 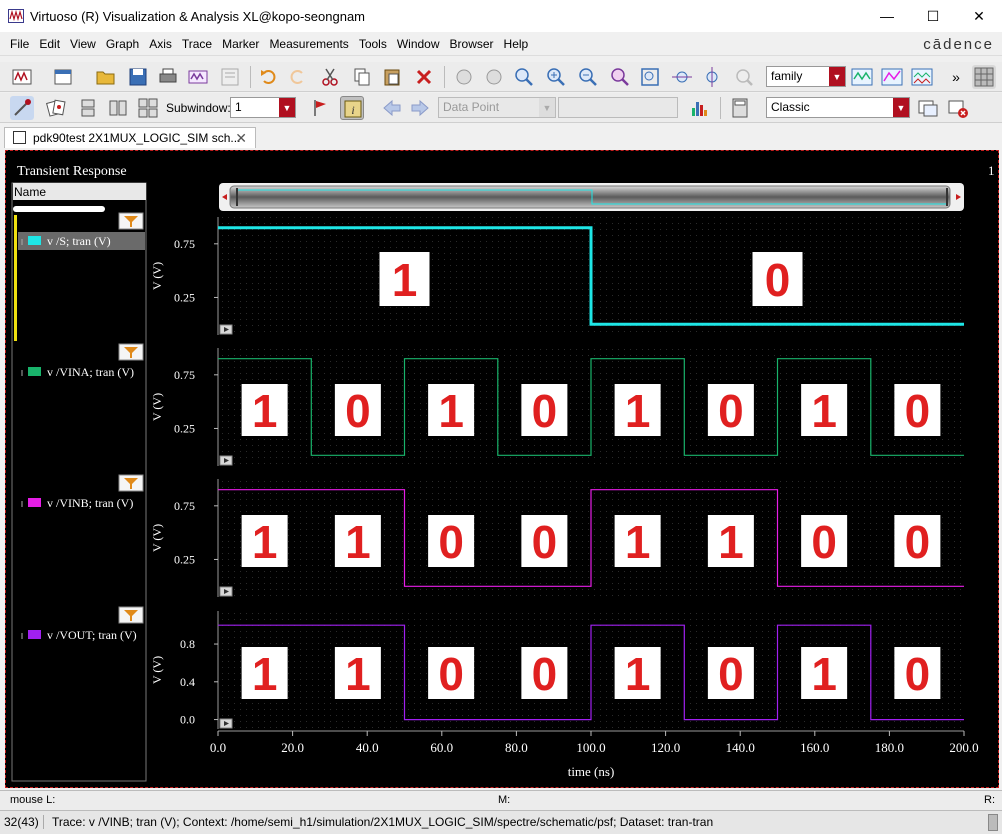 What do you see at coordinates (88, 108) in the screenshot?
I see `horizontal-split-icon` at bounding box center [88, 108].